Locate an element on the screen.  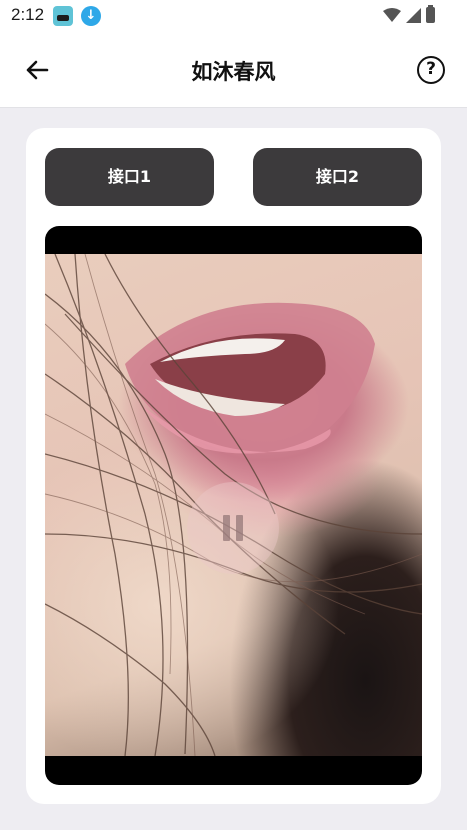
app-header: 如沐春风 ? is located at coordinates (233, 70).